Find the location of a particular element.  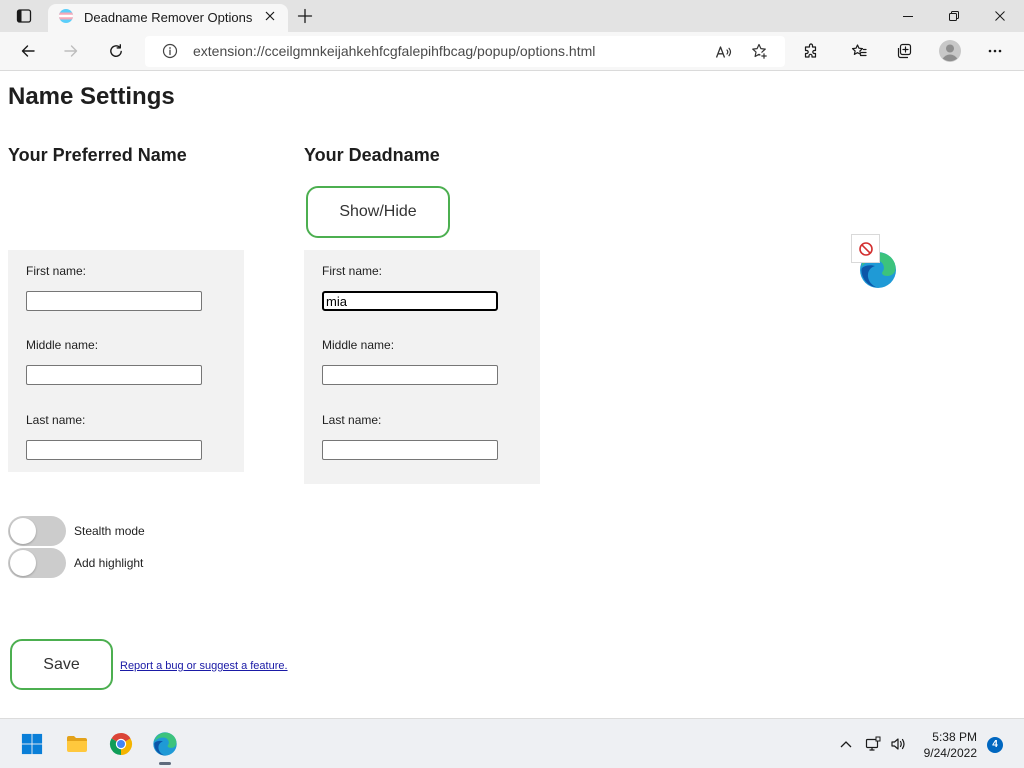

clock-time: 5:38 PM is located at coordinates (954, 737).